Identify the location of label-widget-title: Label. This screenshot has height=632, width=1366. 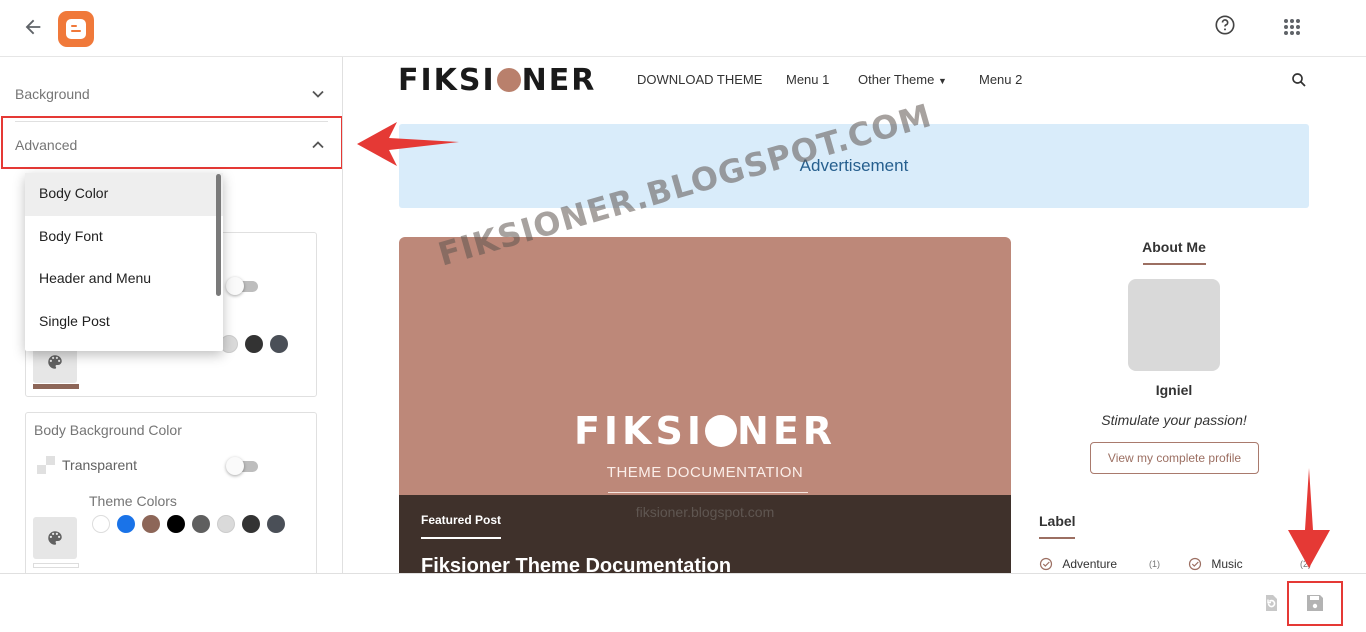
(1057, 521).